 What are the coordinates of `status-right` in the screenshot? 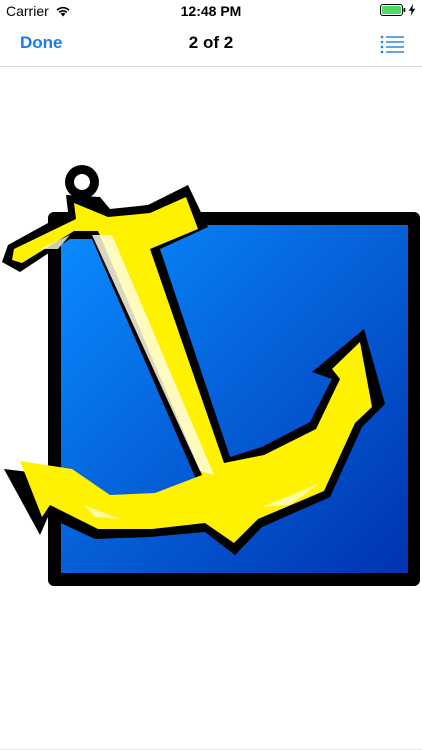 It's located at (398, 10).